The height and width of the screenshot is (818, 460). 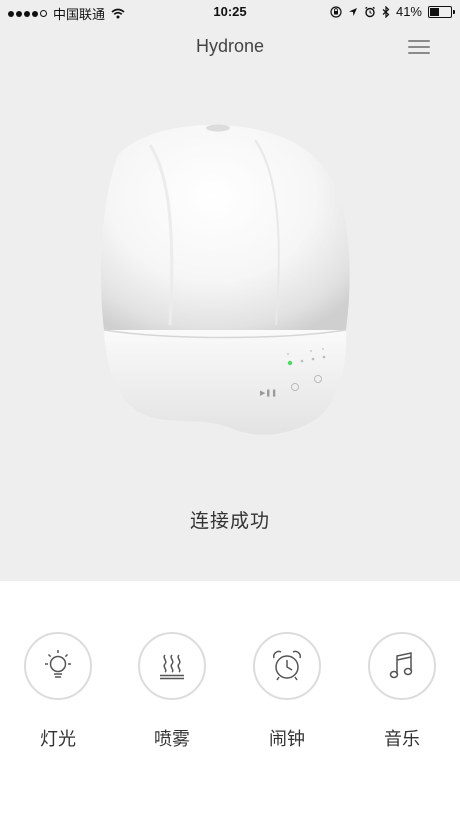 I want to click on light-button: 灯光, so click(x=58, y=691).